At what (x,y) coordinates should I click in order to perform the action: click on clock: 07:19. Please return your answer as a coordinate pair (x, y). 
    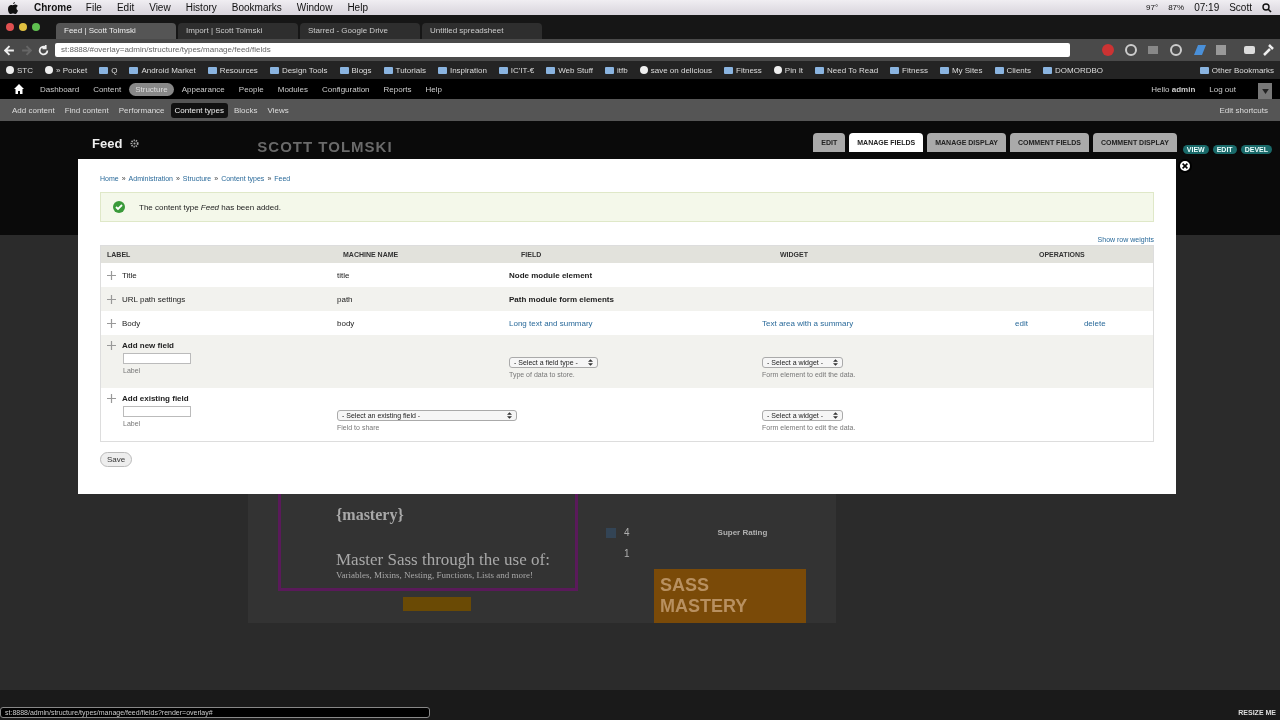
    Looking at the image, I should click on (1207, 7).